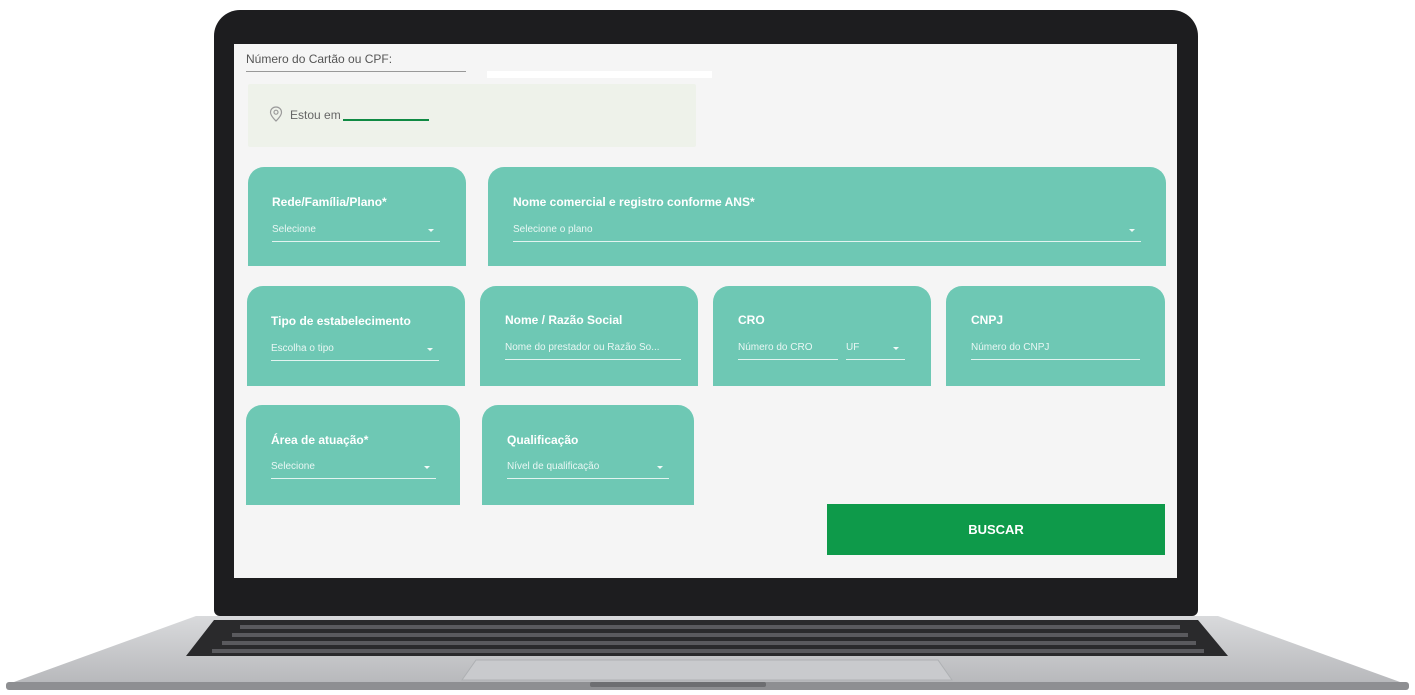  I want to click on keyboard-illustration, so click(707, 653).